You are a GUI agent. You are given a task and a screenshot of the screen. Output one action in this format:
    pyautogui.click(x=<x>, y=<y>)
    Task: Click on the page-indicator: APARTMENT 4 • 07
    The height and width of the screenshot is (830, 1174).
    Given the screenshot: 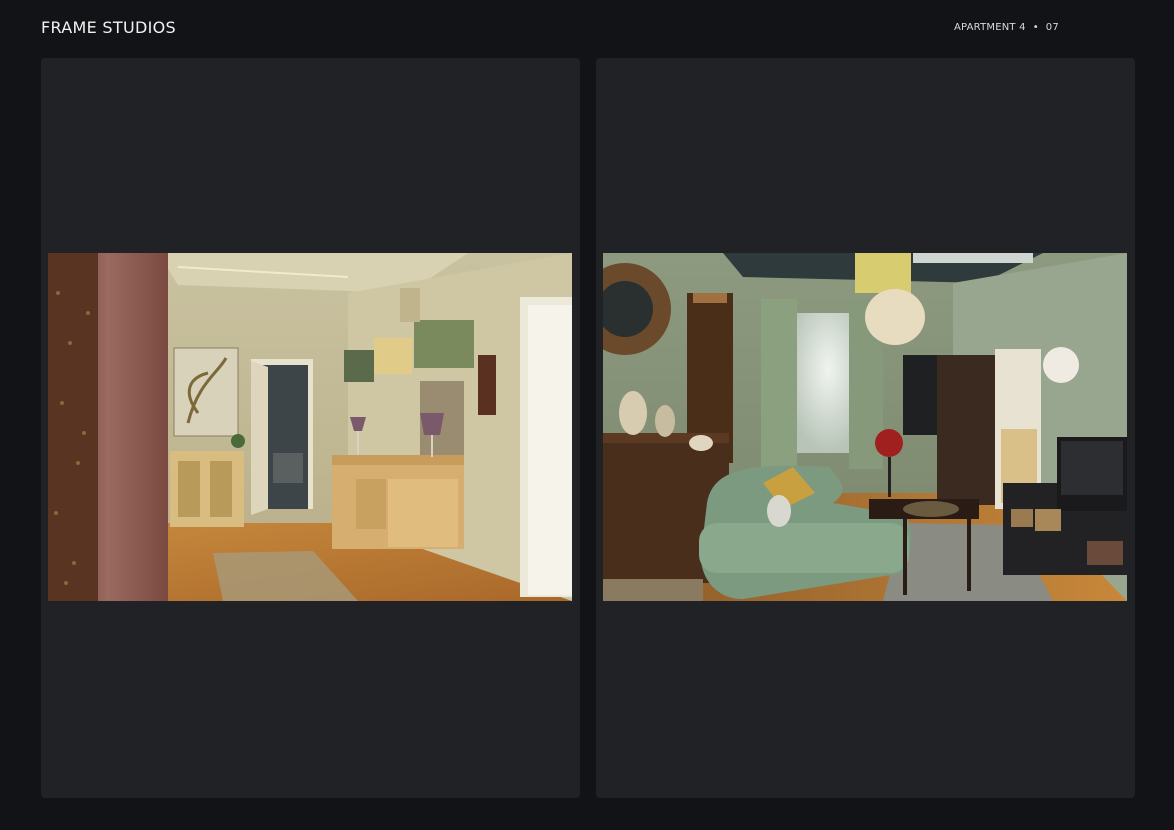 What is the action you would take?
    pyautogui.click(x=1006, y=27)
    